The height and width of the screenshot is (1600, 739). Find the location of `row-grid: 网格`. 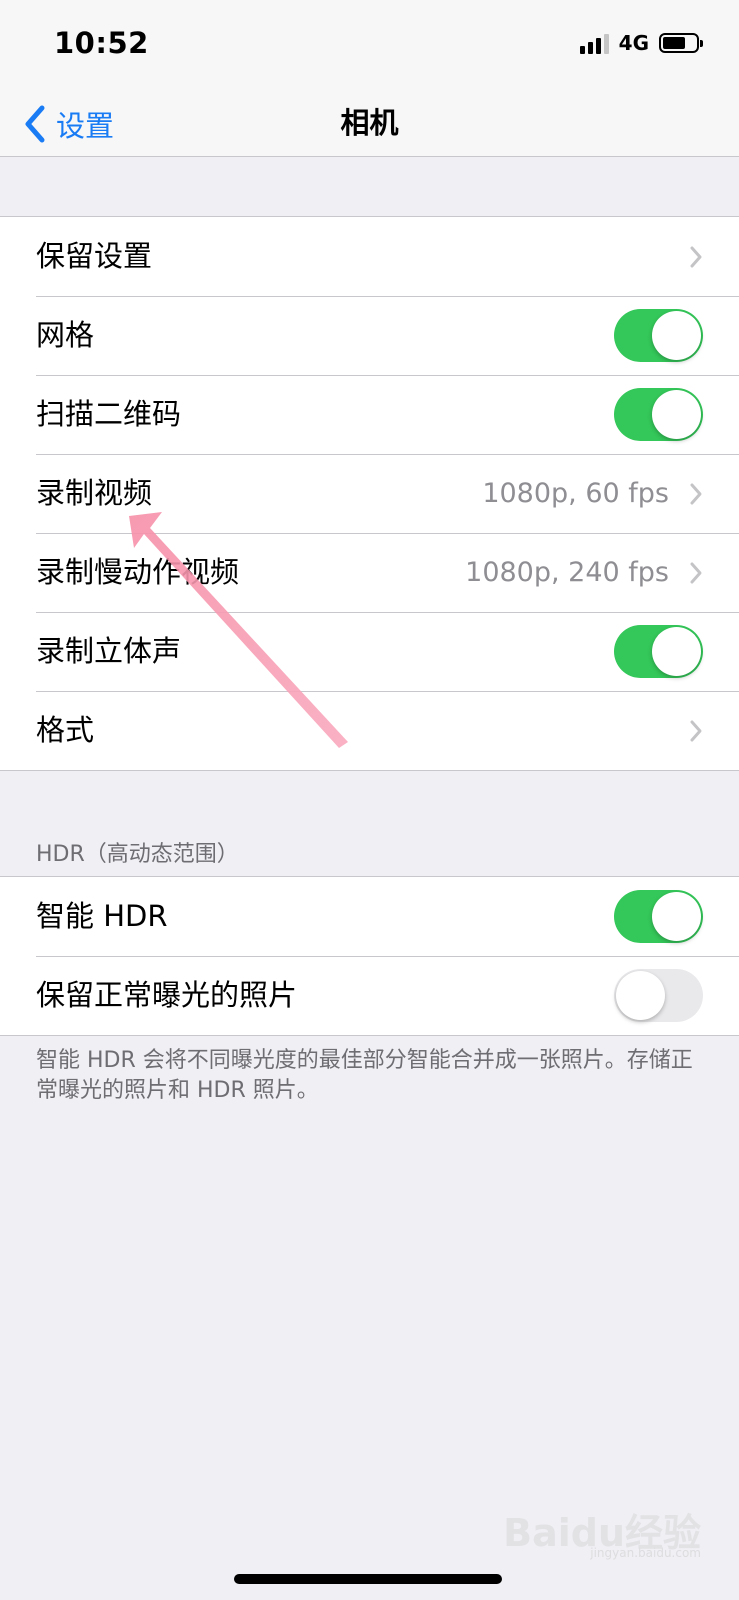

row-grid: 网格 is located at coordinates (369, 335).